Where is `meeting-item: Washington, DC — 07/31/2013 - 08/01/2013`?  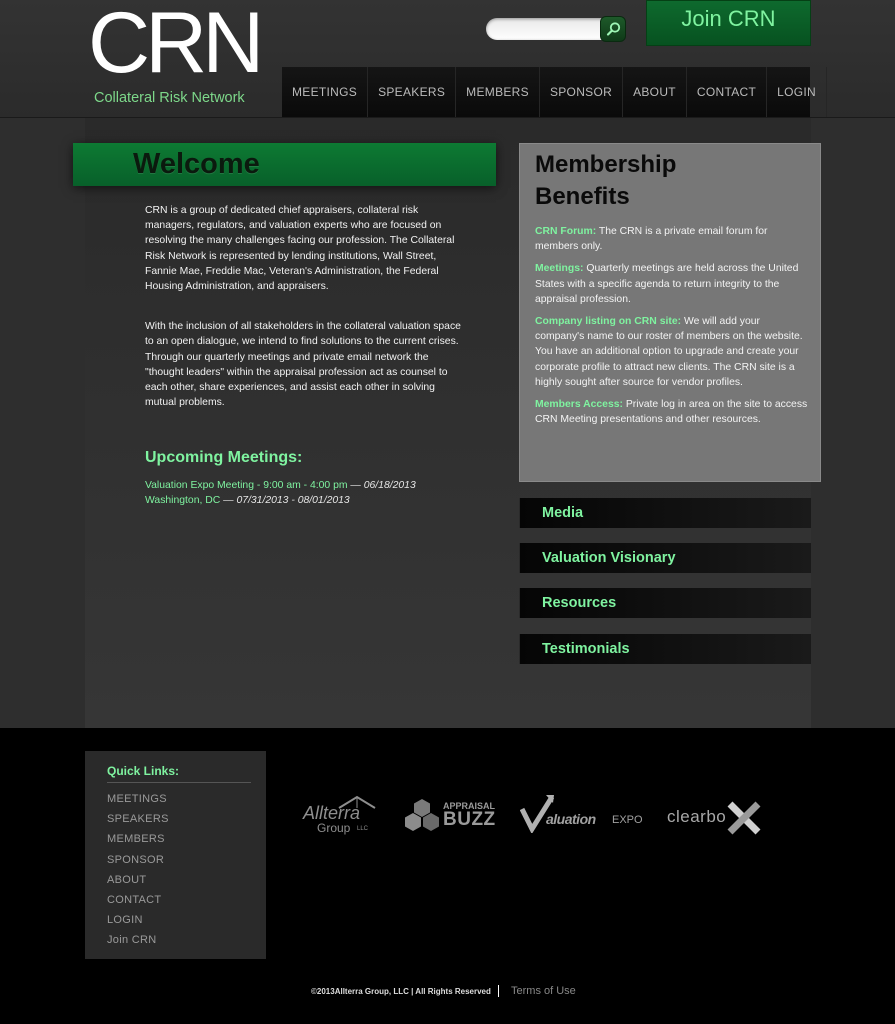 meeting-item: Washington, DC — 07/31/2013 - 08/01/2013 is located at coordinates (310, 500).